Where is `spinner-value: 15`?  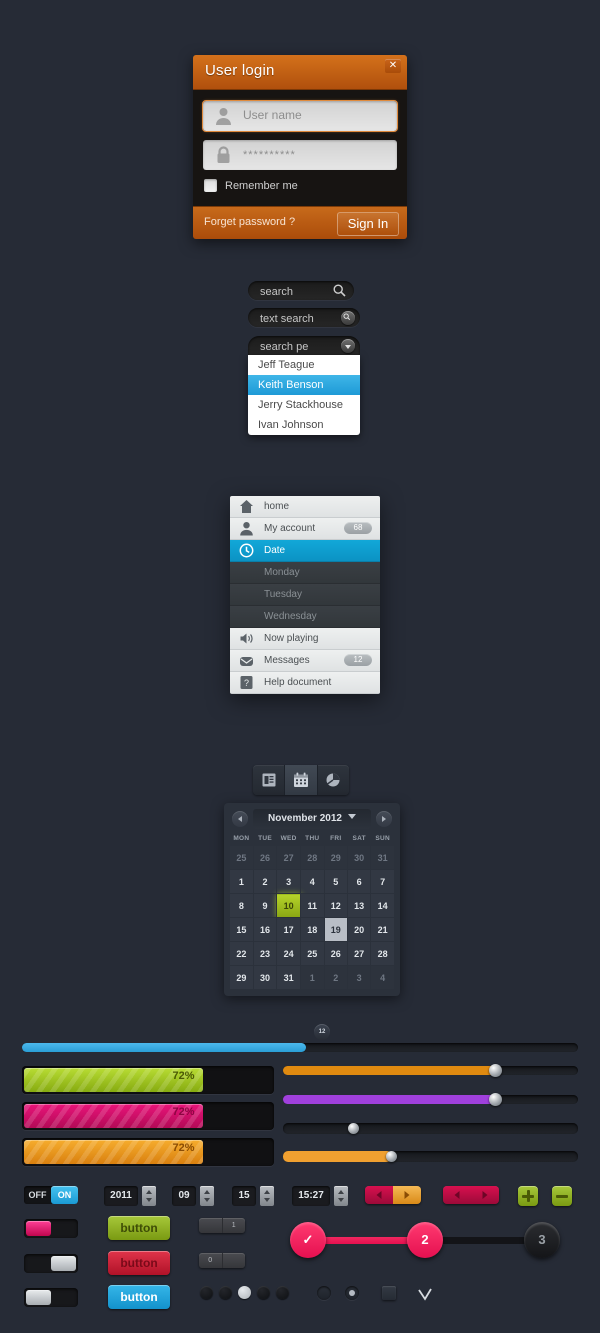 spinner-value: 15 is located at coordinates (244, 1196).